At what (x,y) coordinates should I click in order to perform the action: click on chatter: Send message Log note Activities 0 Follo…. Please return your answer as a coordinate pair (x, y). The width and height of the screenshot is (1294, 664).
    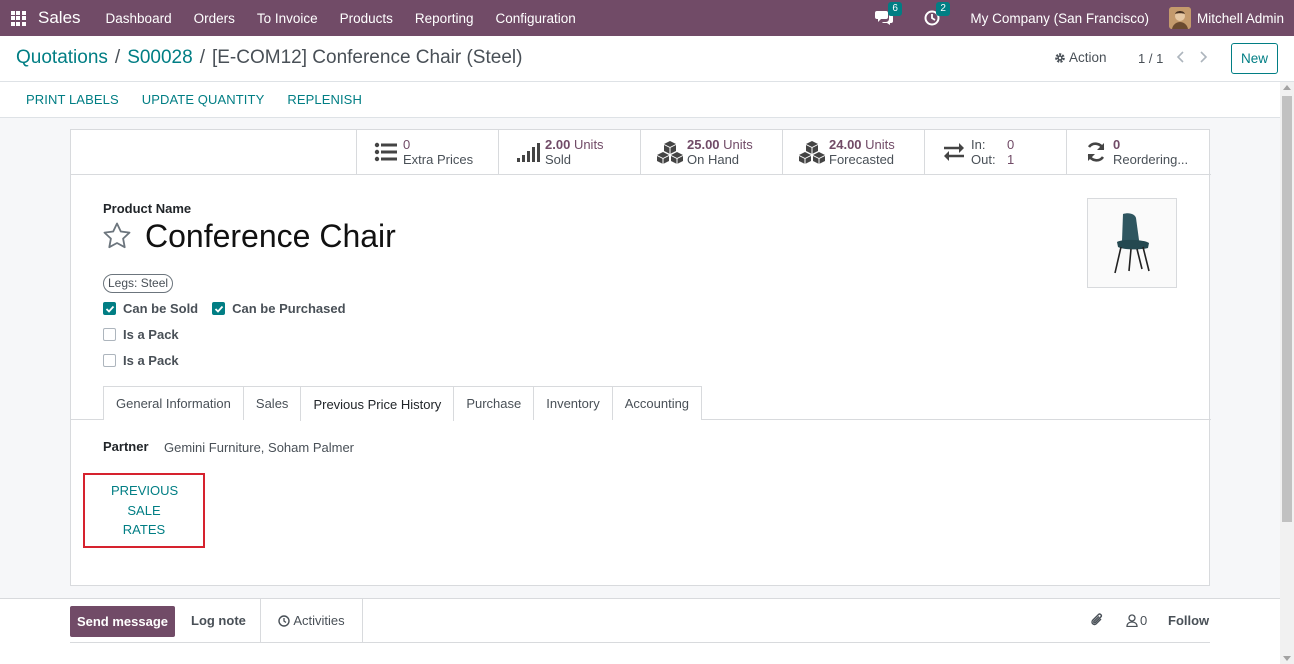
    Looking at the image, I should click on (640, 631).